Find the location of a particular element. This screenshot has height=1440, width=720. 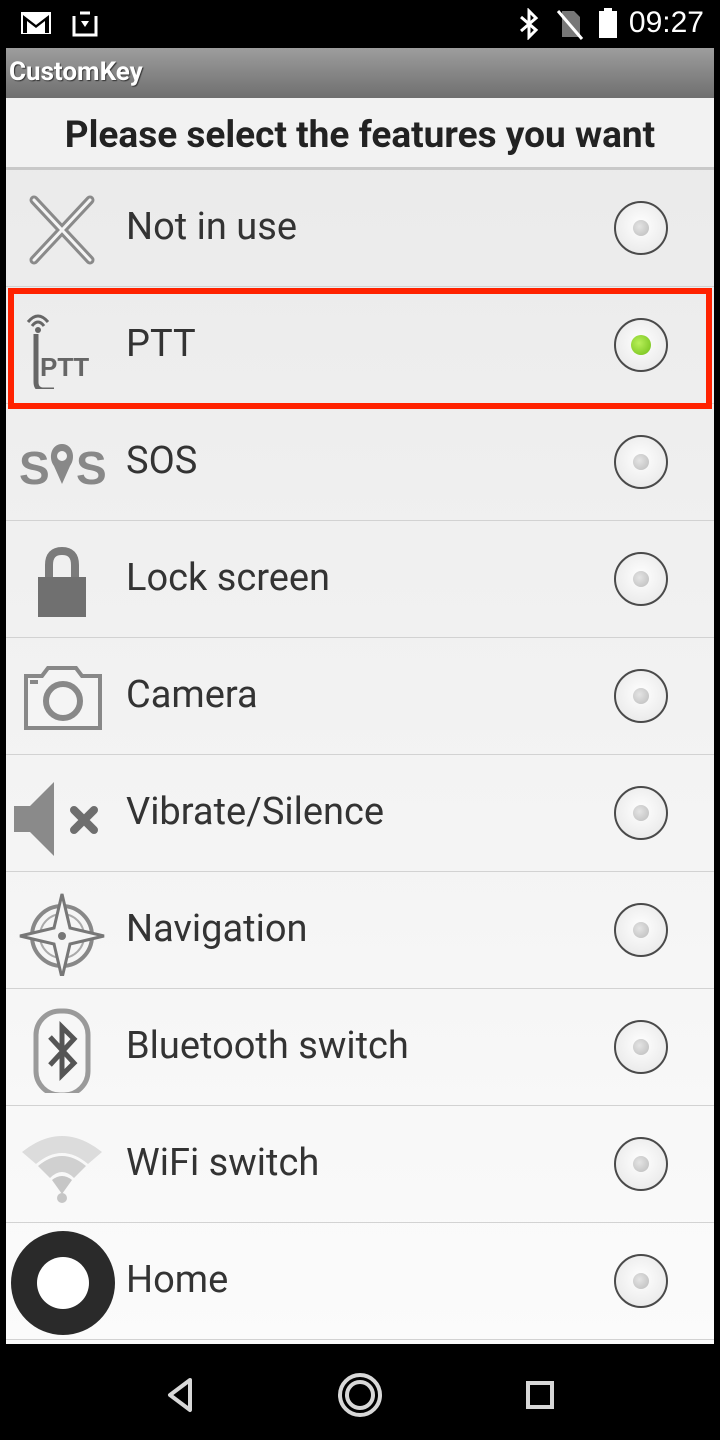

option-label: Not in use is located at coordinates (211, 227).